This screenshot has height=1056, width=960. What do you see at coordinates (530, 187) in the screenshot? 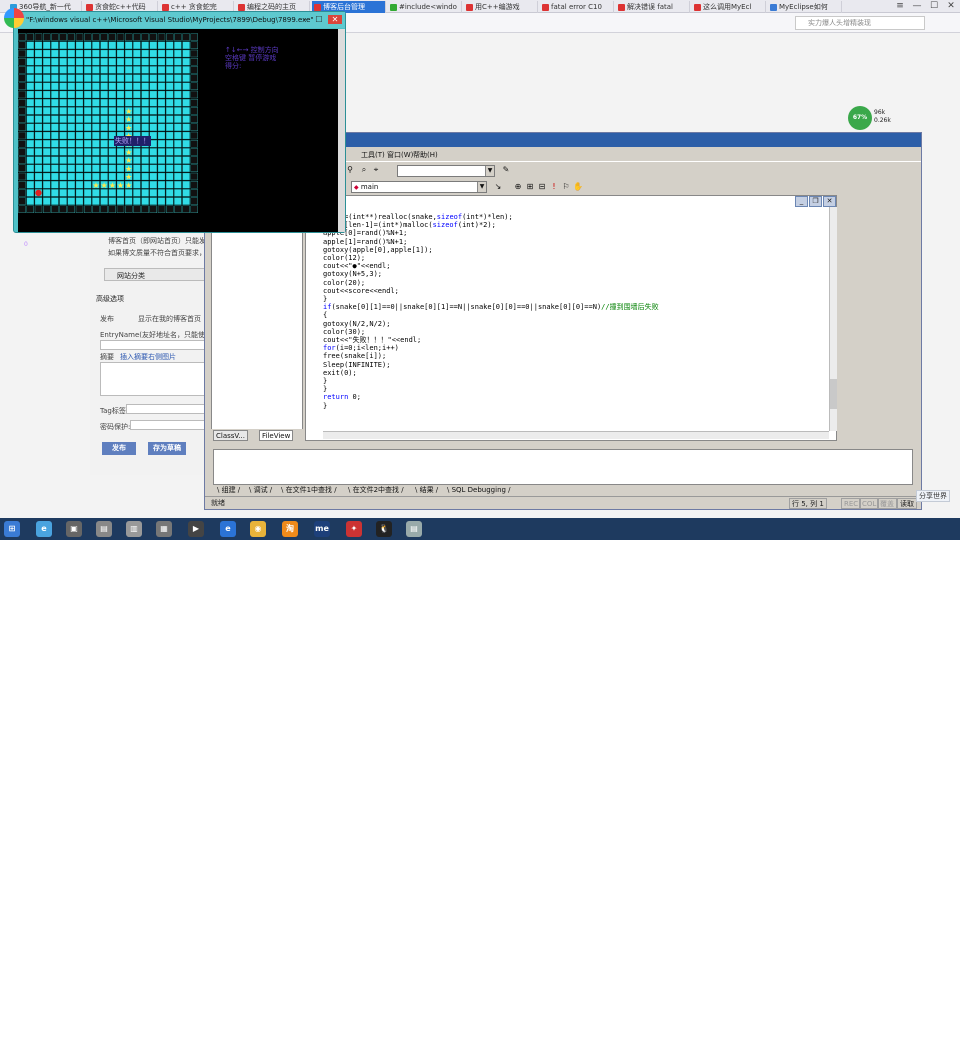
I see `build-icon: ⊞` at bounding box center [530, 187].